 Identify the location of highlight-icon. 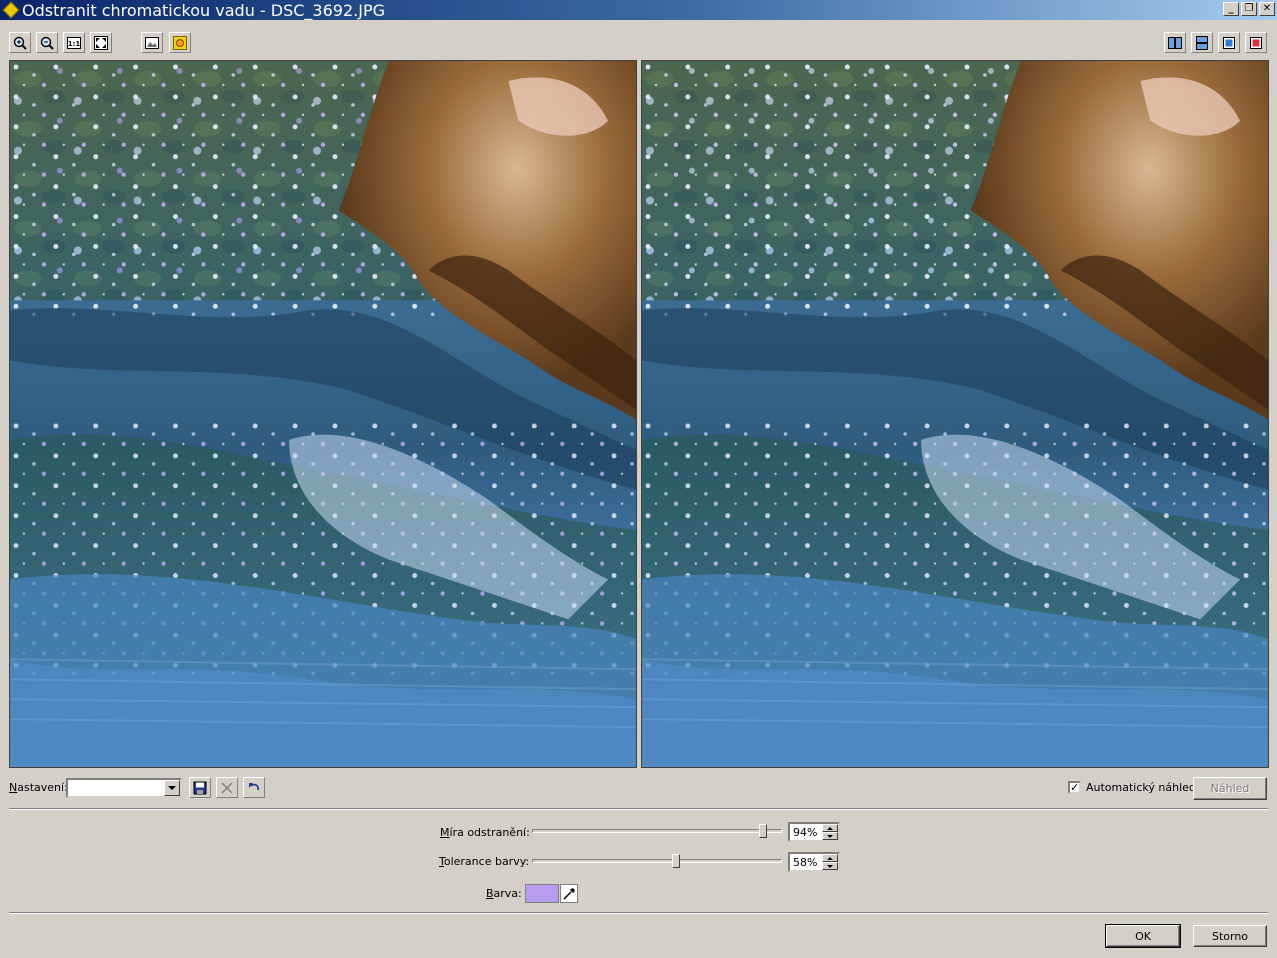
(180, 42).